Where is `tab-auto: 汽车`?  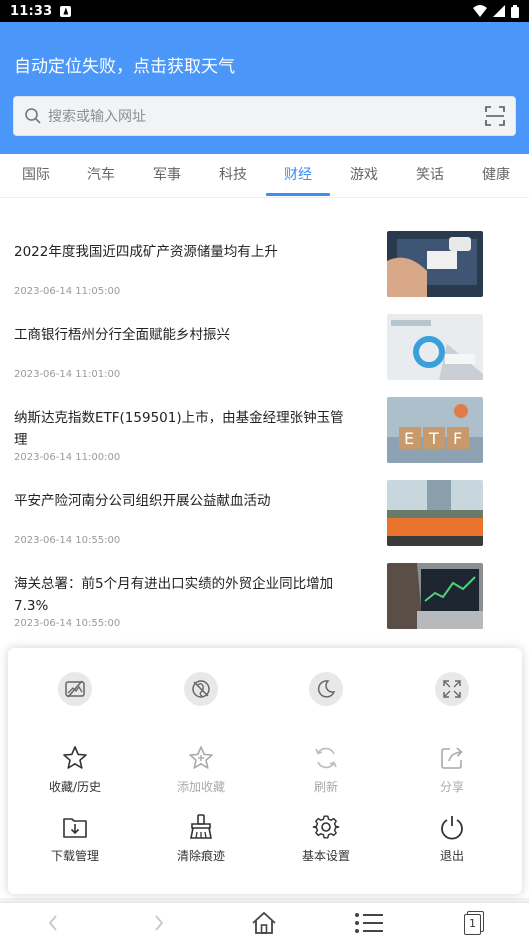 tab-auto: 汽车 is located at coordinates (101, 176).